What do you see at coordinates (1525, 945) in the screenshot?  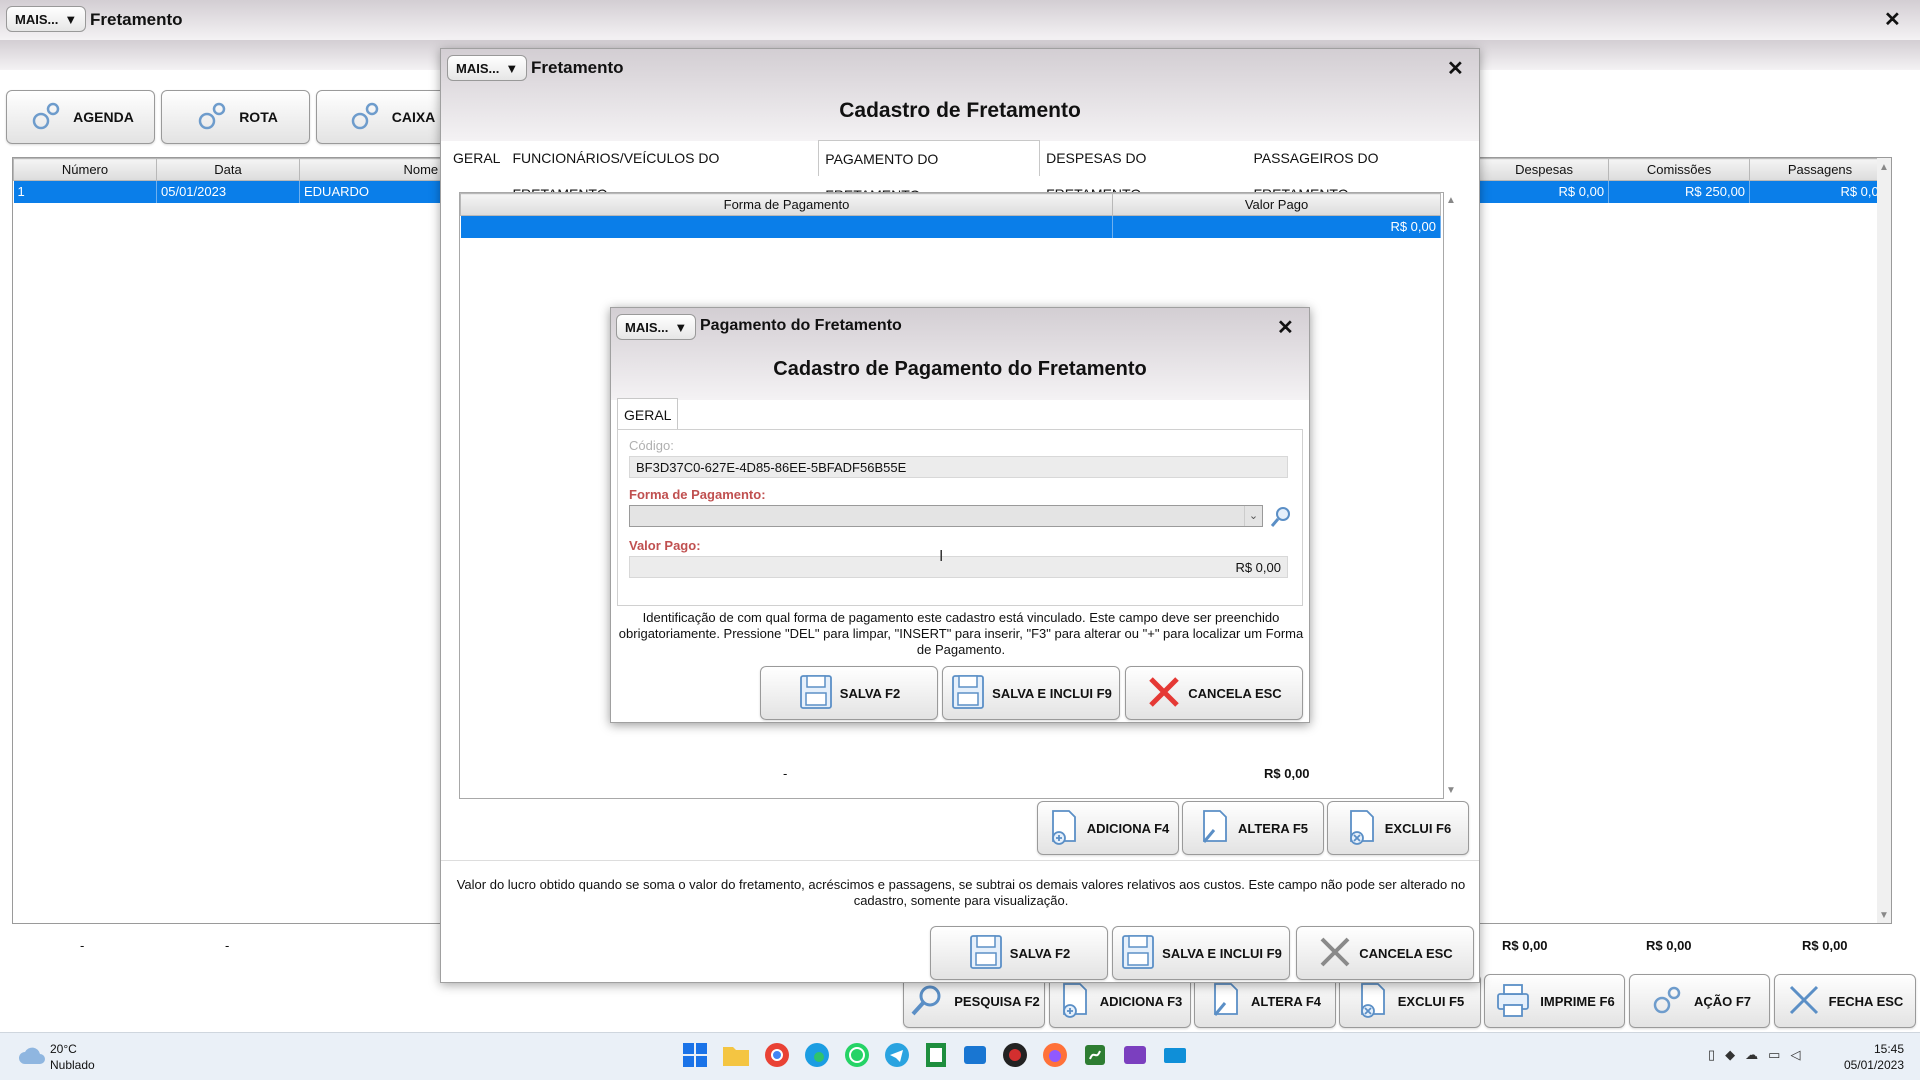 I see `total-despesas: R$ 0,00` at bounding box center [1525, 945].